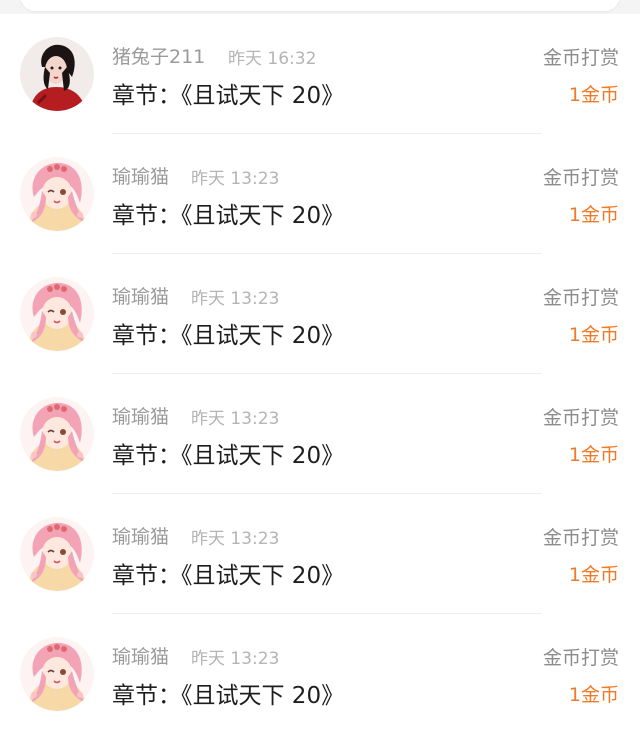  I want to click on user-name: 猪兔子211, so click(158, 55).